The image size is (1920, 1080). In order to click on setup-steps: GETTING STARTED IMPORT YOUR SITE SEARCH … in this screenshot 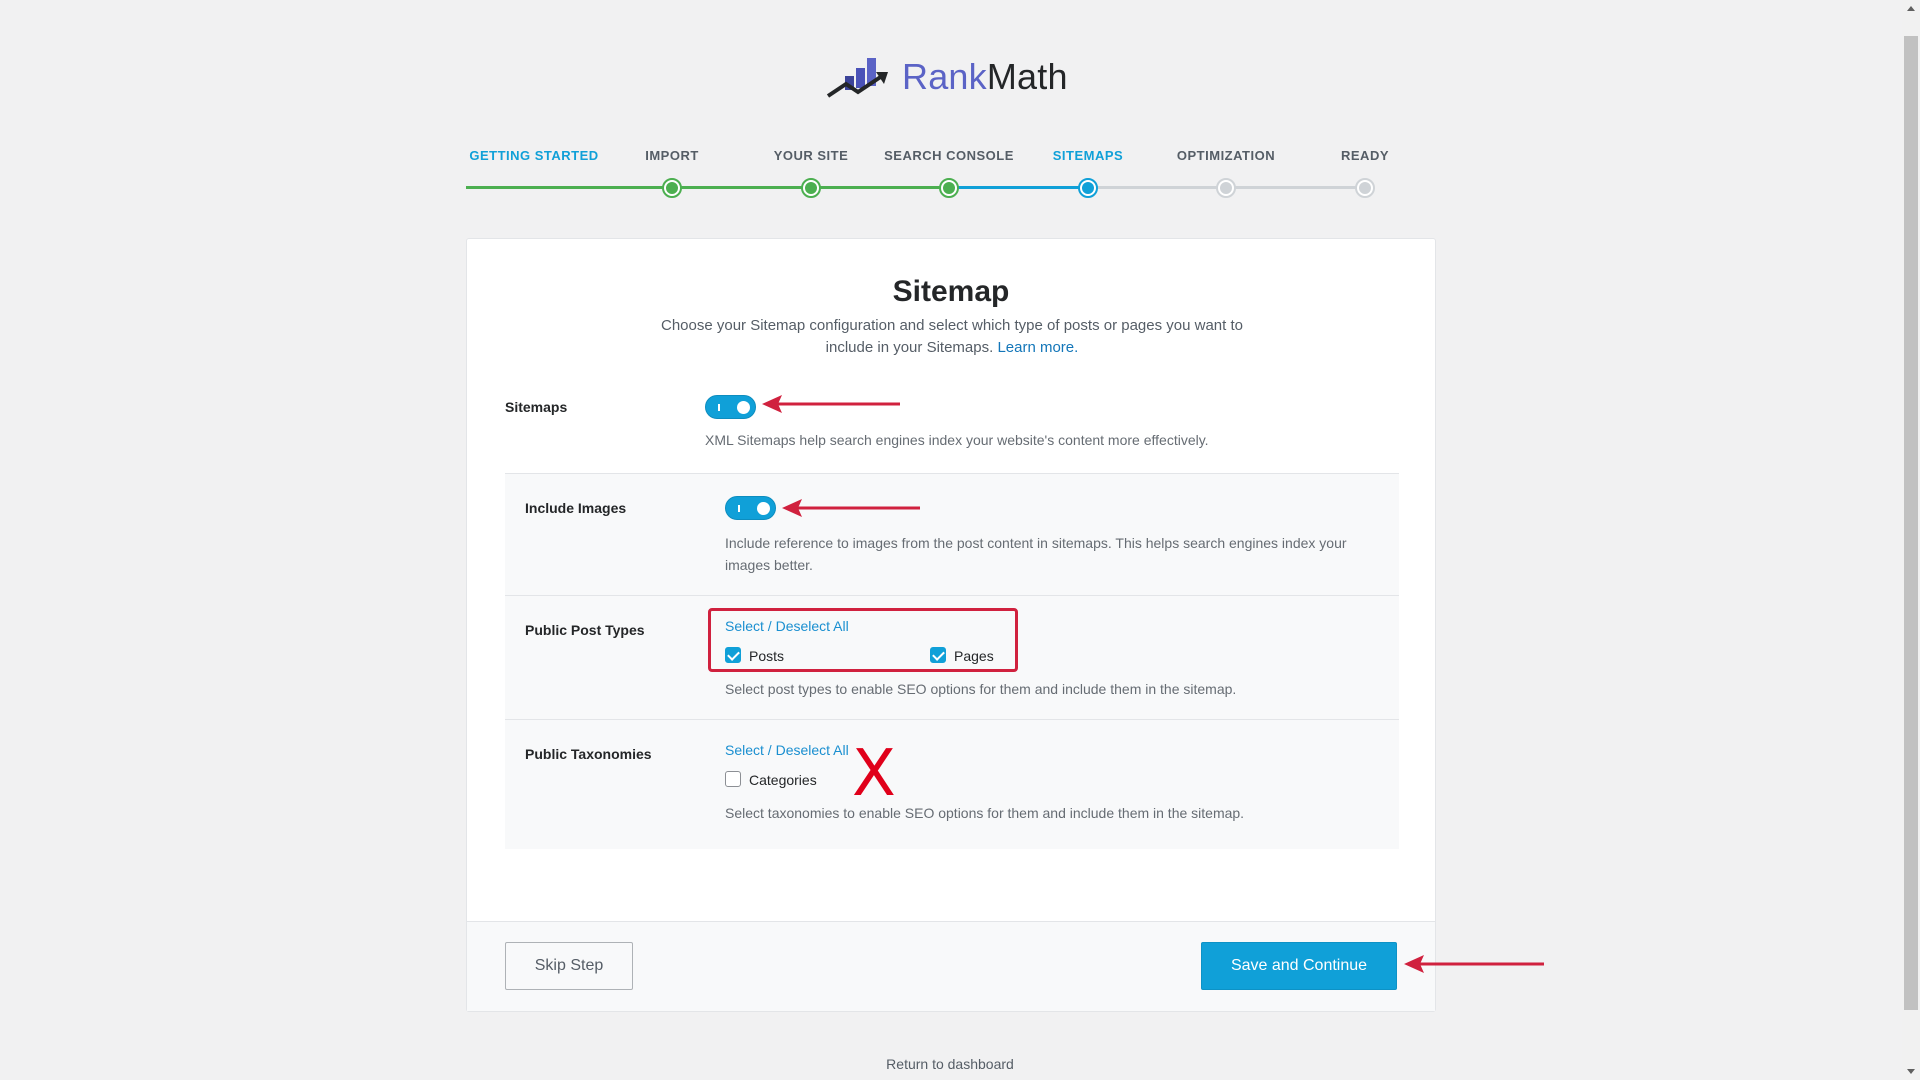, I will do `click(927, 174)`.